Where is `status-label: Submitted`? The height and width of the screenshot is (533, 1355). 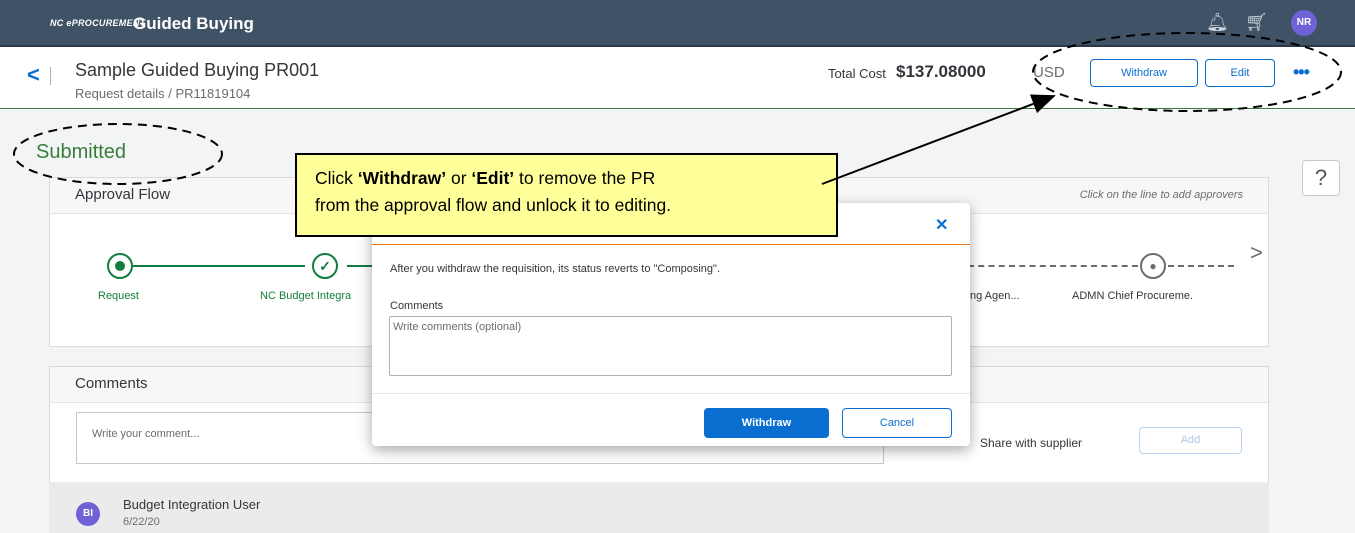 status-label: Submitted is located at coordinates (81, 152).